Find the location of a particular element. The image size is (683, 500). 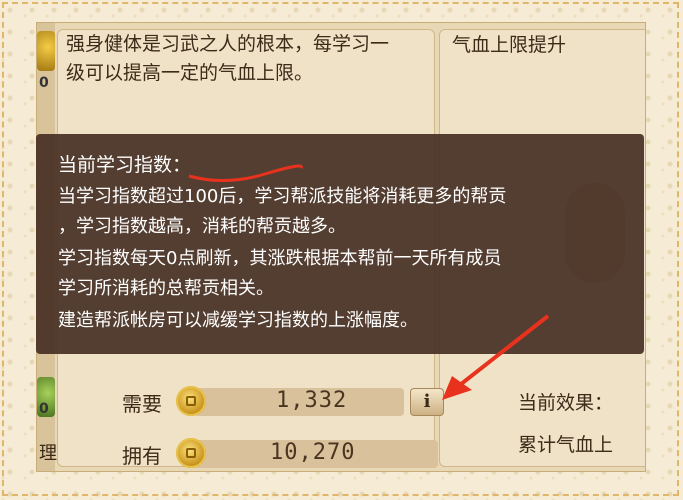

effect-panel-title: 气血上限提升 is located at coordinates (509, 45).